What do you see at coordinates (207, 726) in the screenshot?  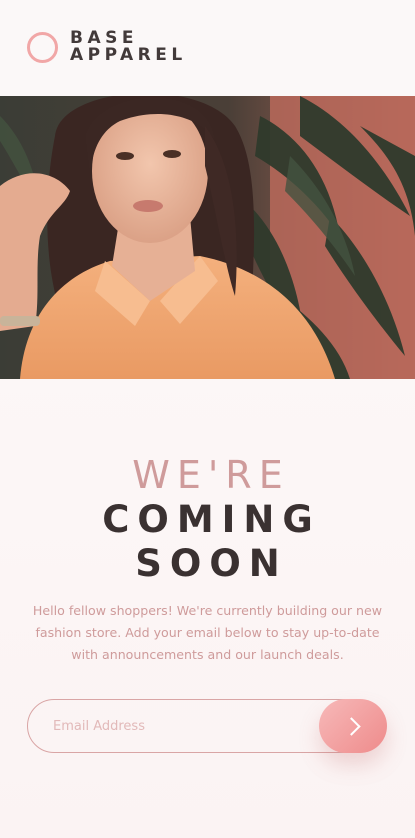 I see `email-signup-form` at bounding box center [207, 726].